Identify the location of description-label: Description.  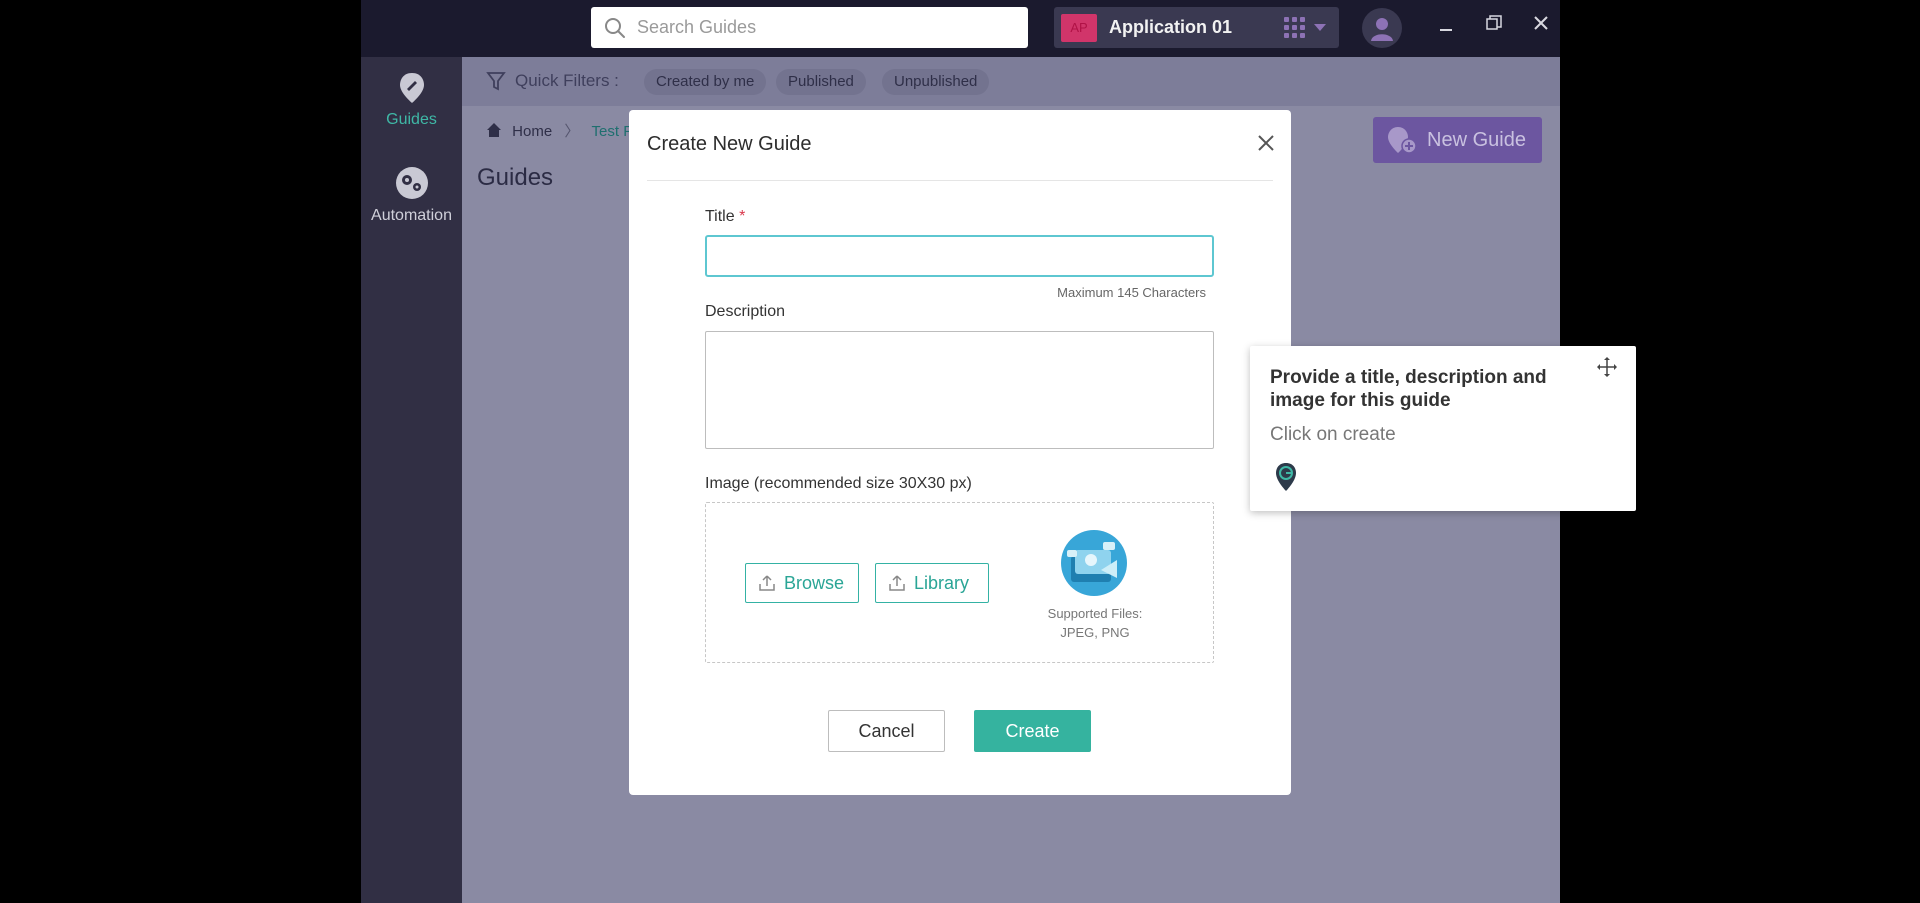
(745, 311).